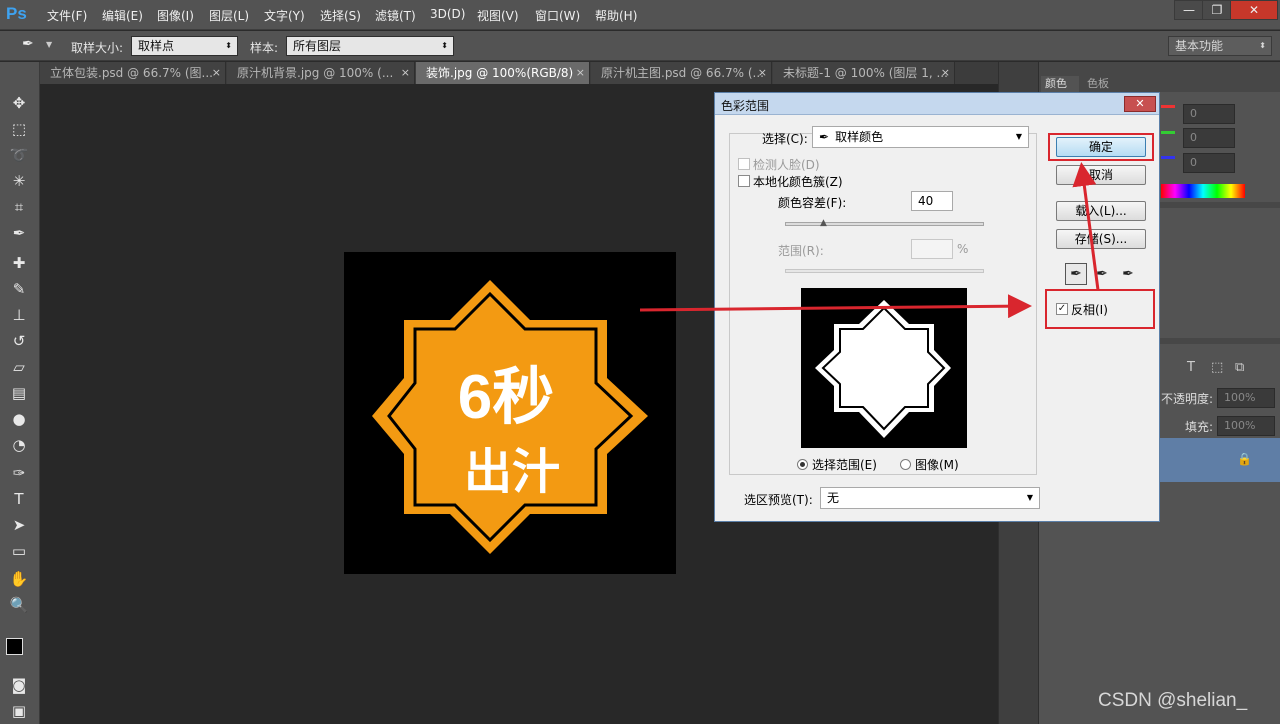 This screenshot has height=724, width=1280. What do you see at coordinates (1189, 10) in the screenshot?
I see `minimize-button: —` at bounding box center [1189, 10].